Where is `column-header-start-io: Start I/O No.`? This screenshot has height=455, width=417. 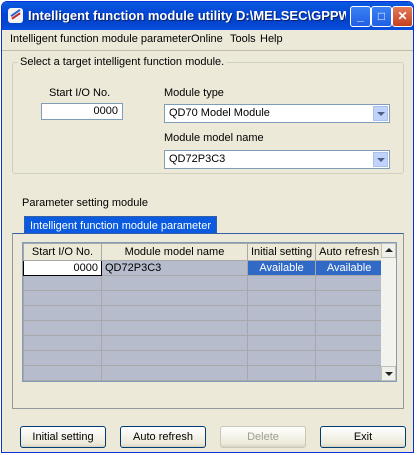
column-header-start-io: Start I/O No. is located at coordinates (62, 252).